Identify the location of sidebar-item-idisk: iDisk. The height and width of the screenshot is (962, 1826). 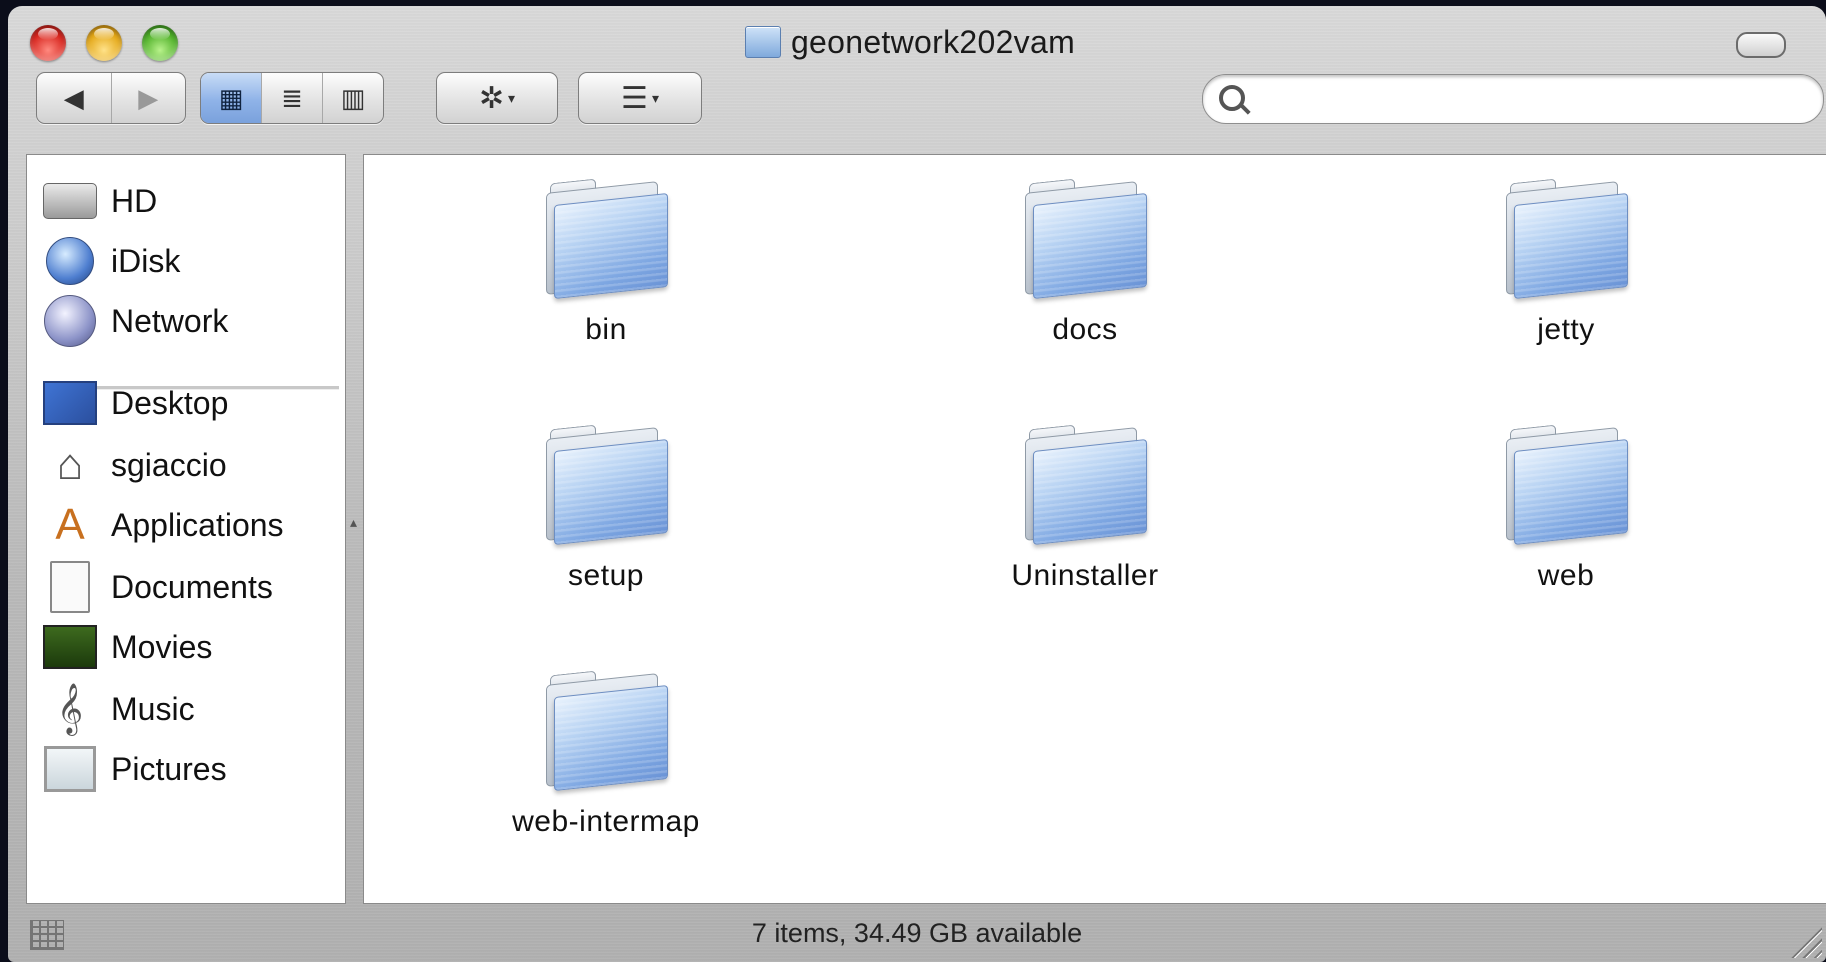
(186, 261).